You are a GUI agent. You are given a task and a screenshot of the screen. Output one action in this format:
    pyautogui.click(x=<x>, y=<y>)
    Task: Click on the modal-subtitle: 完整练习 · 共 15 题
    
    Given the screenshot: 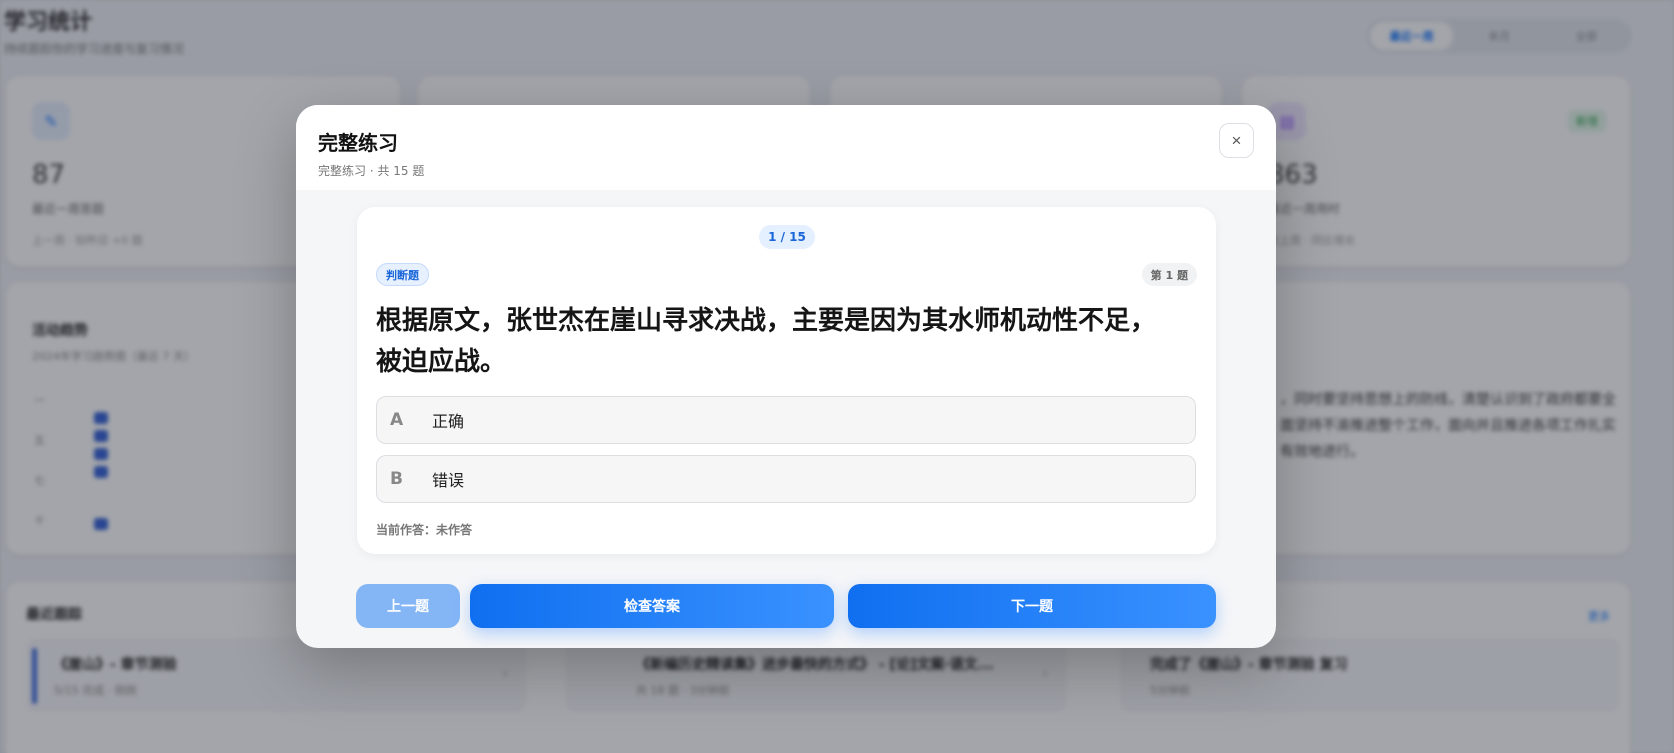 What is the action you would take?
    pyautogui.click(x=371, y=171)
    